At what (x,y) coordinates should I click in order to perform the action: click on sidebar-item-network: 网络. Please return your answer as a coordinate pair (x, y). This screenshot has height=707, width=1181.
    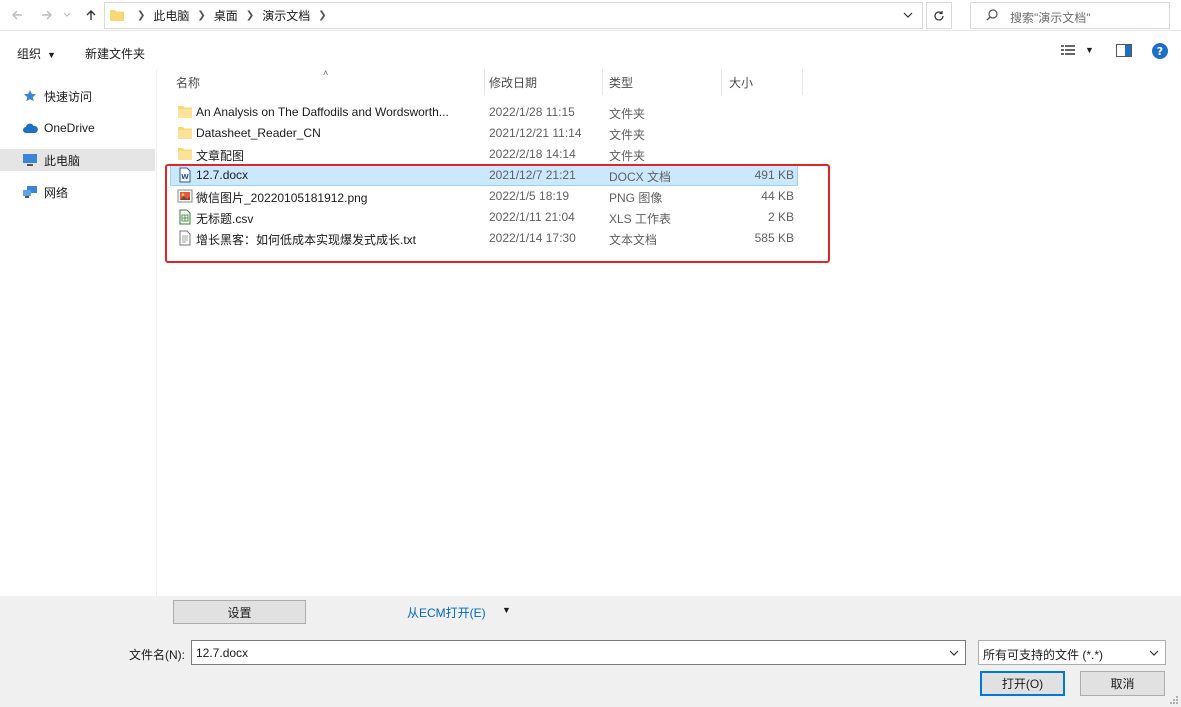
    Looking at the image, I should click on (77, 192).